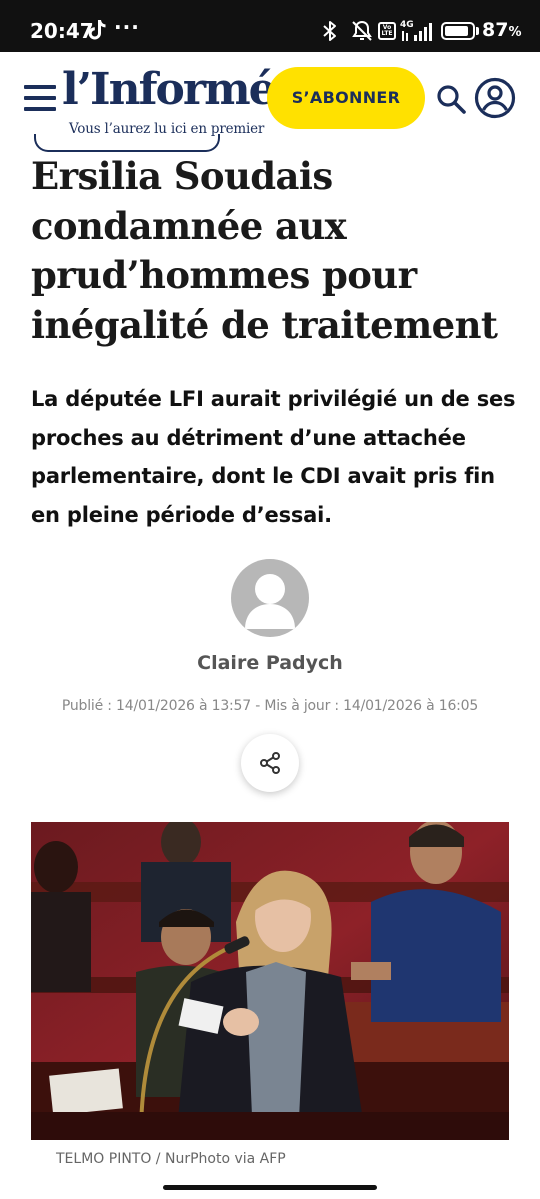  What do you see at coordinates (495, 98) in the screenshot?
I see `account-icon` at bounding box center [495, 98].